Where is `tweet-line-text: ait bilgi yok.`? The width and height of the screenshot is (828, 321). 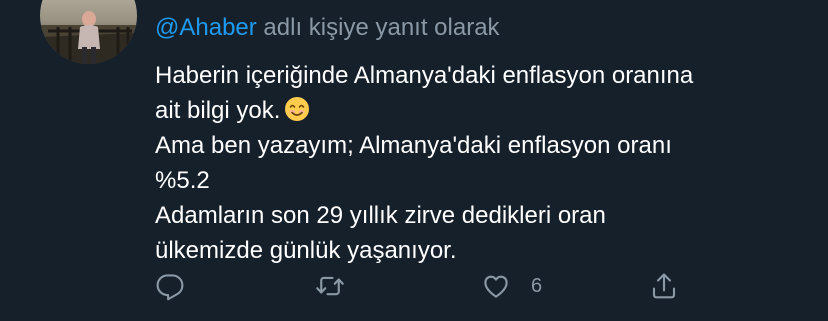 tweet-line-text: ait bilgi yok. is located at coordinates (218, 110).